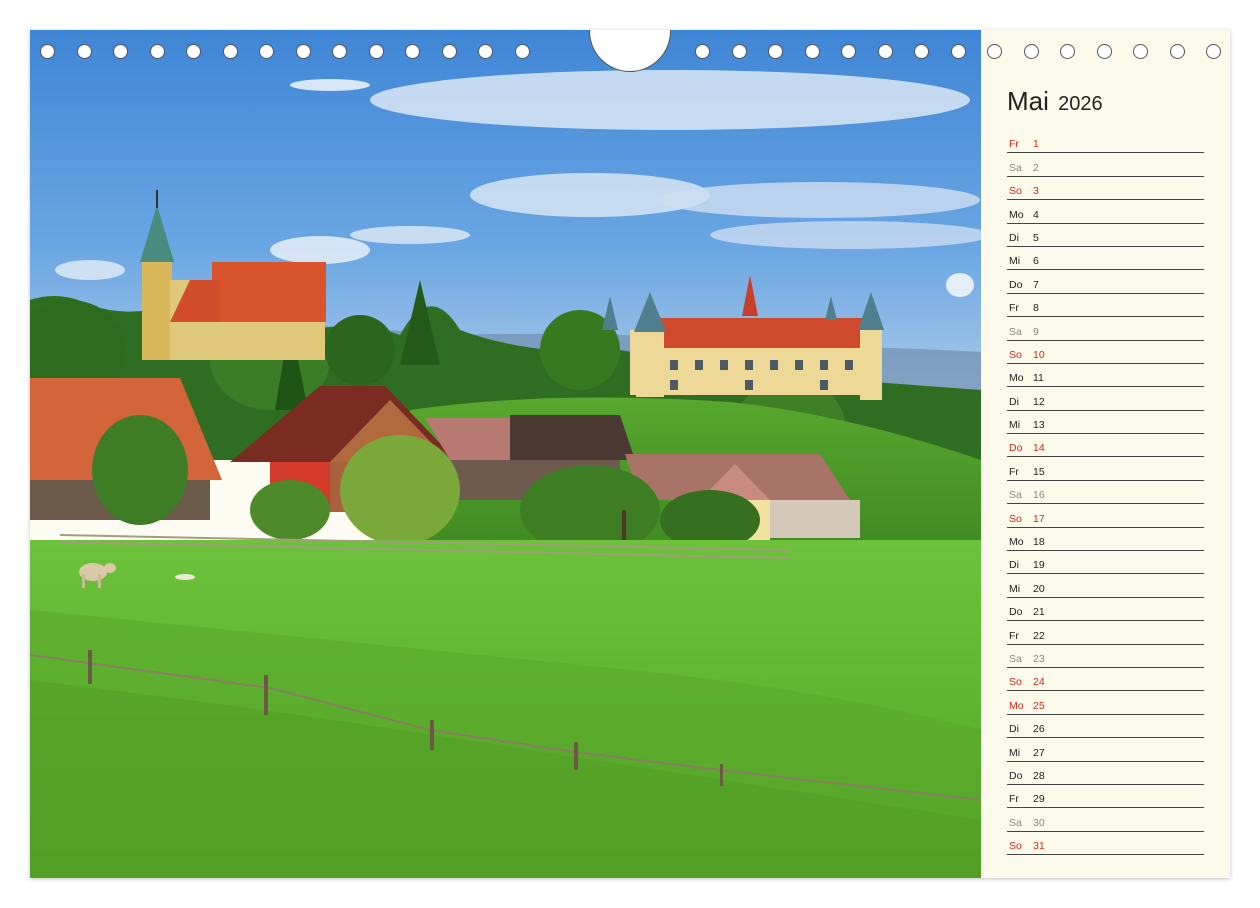 Image resolution: width=1260 pixels, height=908 pixels. What do you see at coordinates (1105, 750) in the screenshot?
I see `day-row: Mi 27` at bounding box center [1105, 750].